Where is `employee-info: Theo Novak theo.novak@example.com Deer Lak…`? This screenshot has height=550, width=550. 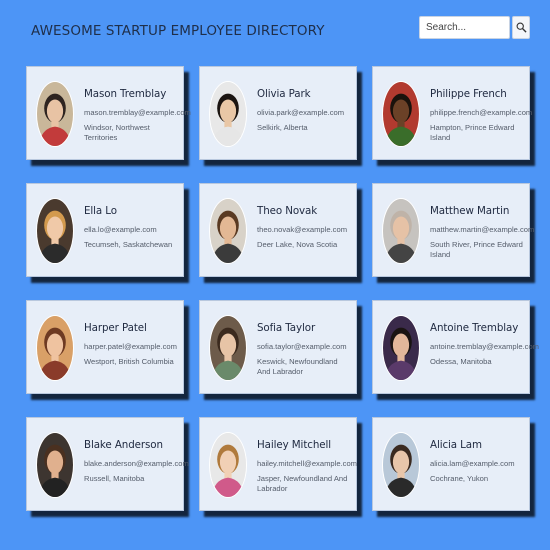
employee-info: Theo Novak theo.novak@example.com Deer Lak… is located at coordinates (304, 227).